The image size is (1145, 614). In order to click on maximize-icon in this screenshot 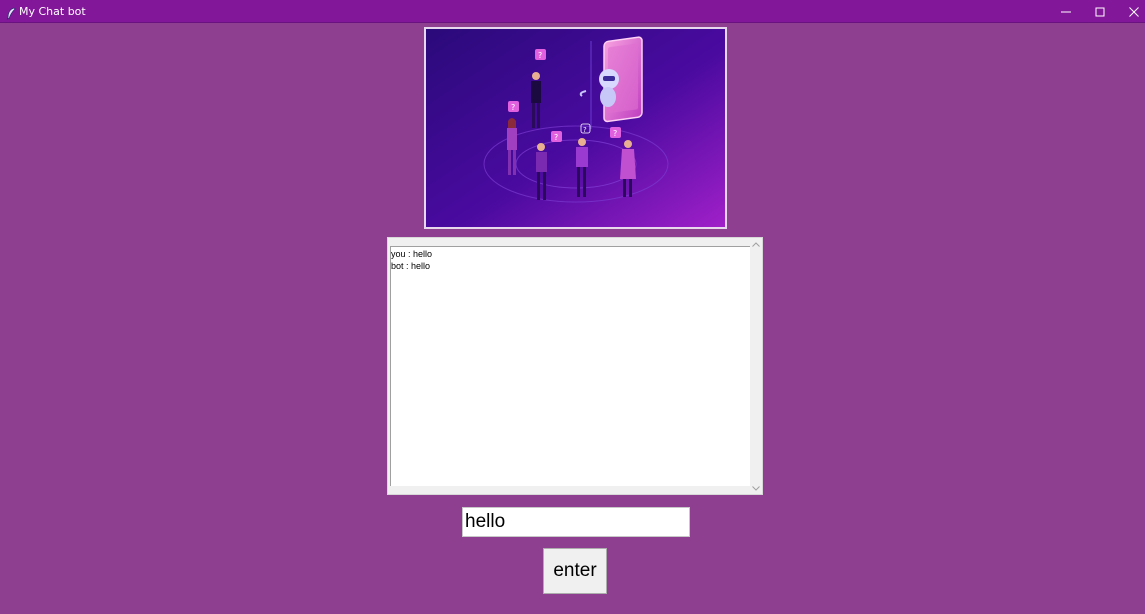, I will do `click(1100, 12)`.